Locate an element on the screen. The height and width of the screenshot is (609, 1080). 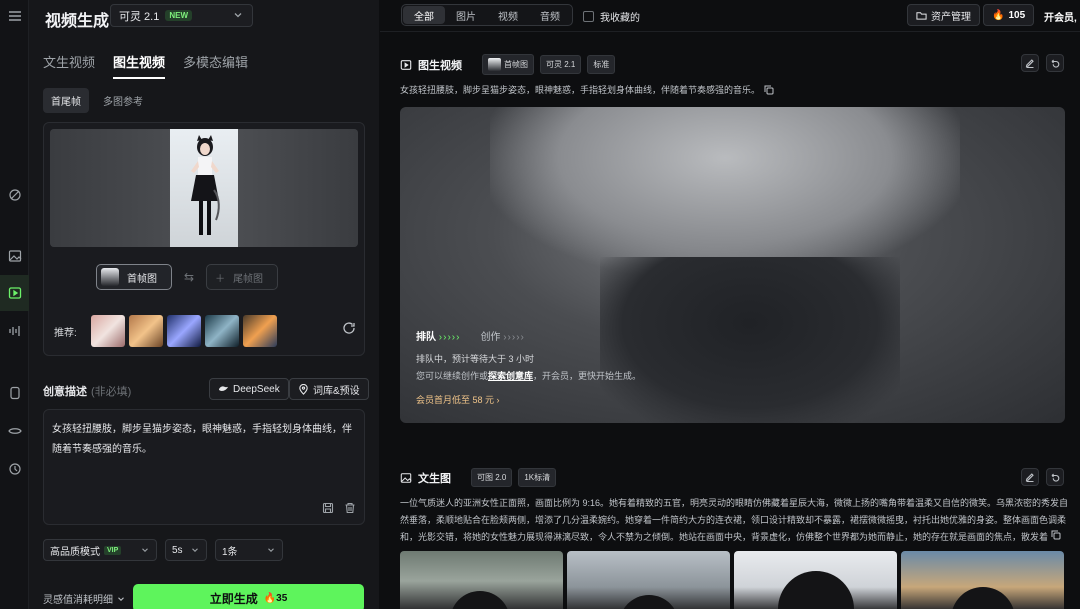
pencil-icon is located at coordinates (1029, 477).